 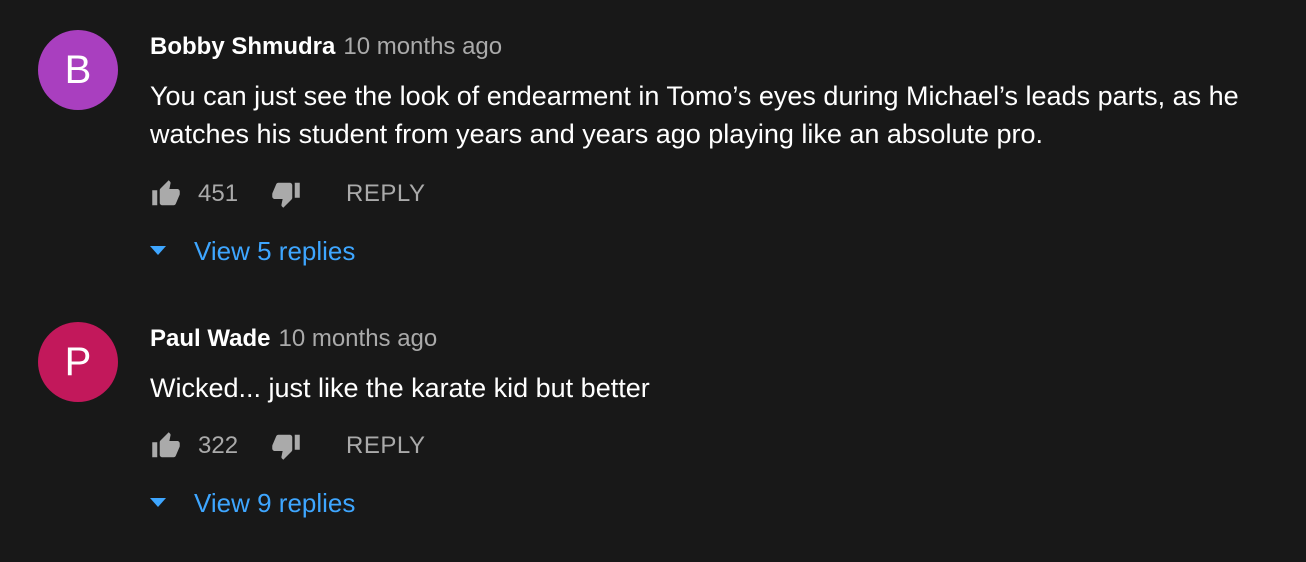 I want to click on view-replies-label: View 9 replies, so click(x=275, y=502).